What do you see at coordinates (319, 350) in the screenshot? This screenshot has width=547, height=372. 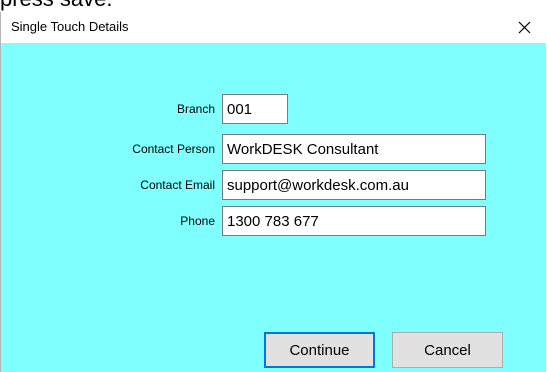 I see `continue-button: Continue` at bounding box center [319, 350].